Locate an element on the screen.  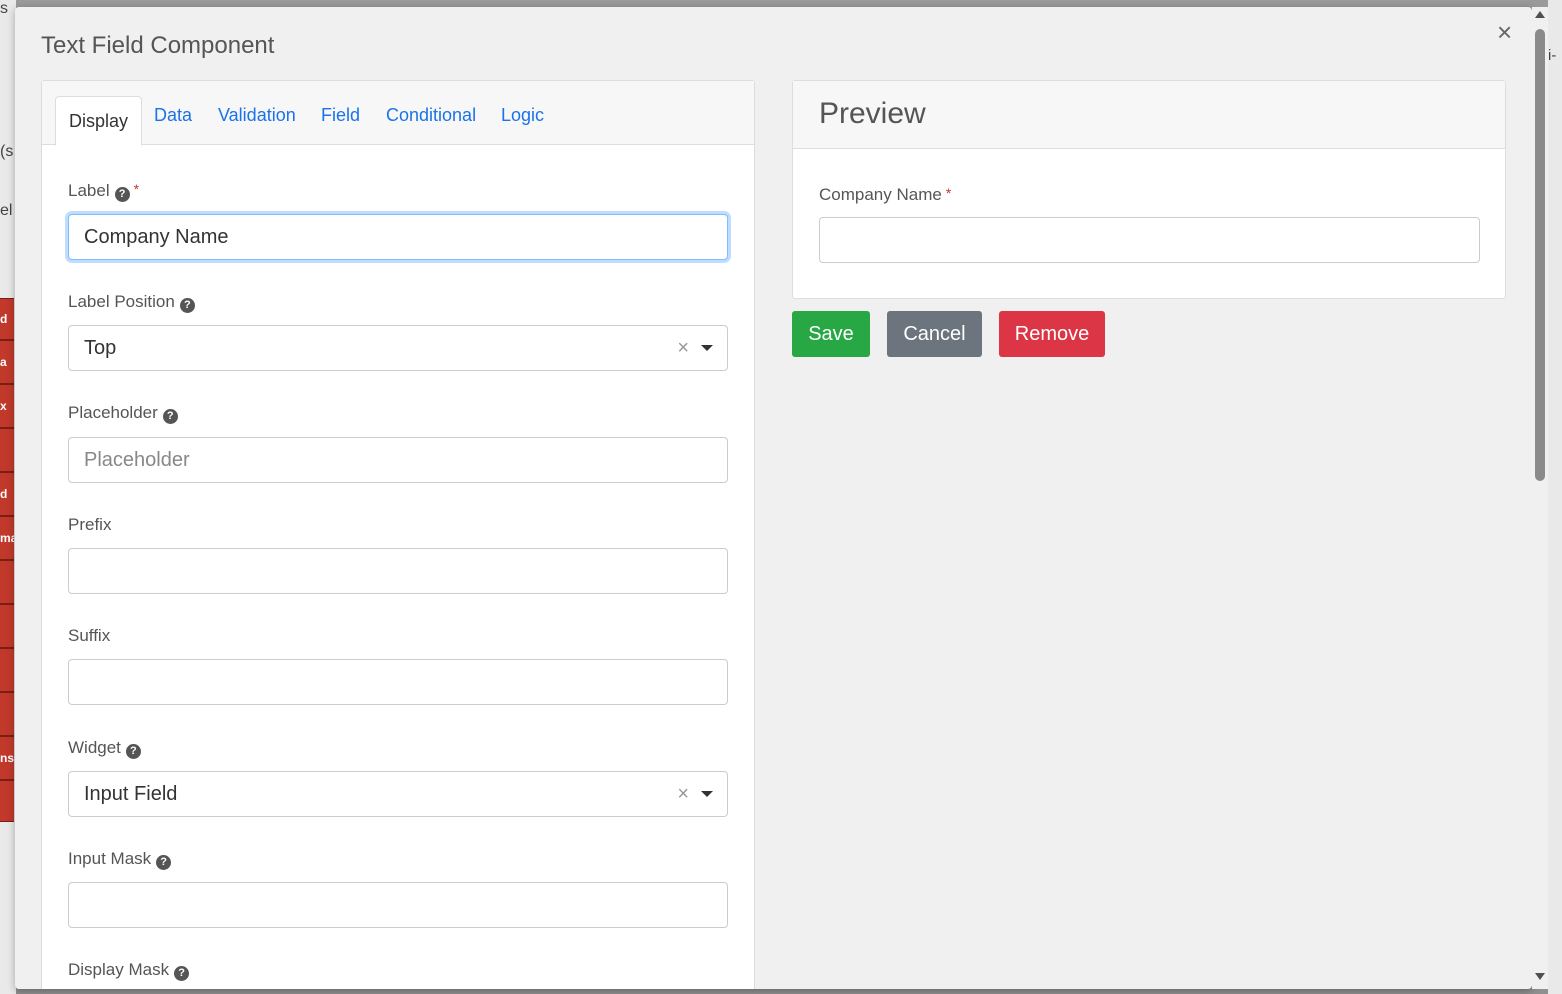
preview-field-label: Company Name * is located at coordinates (885, 195).